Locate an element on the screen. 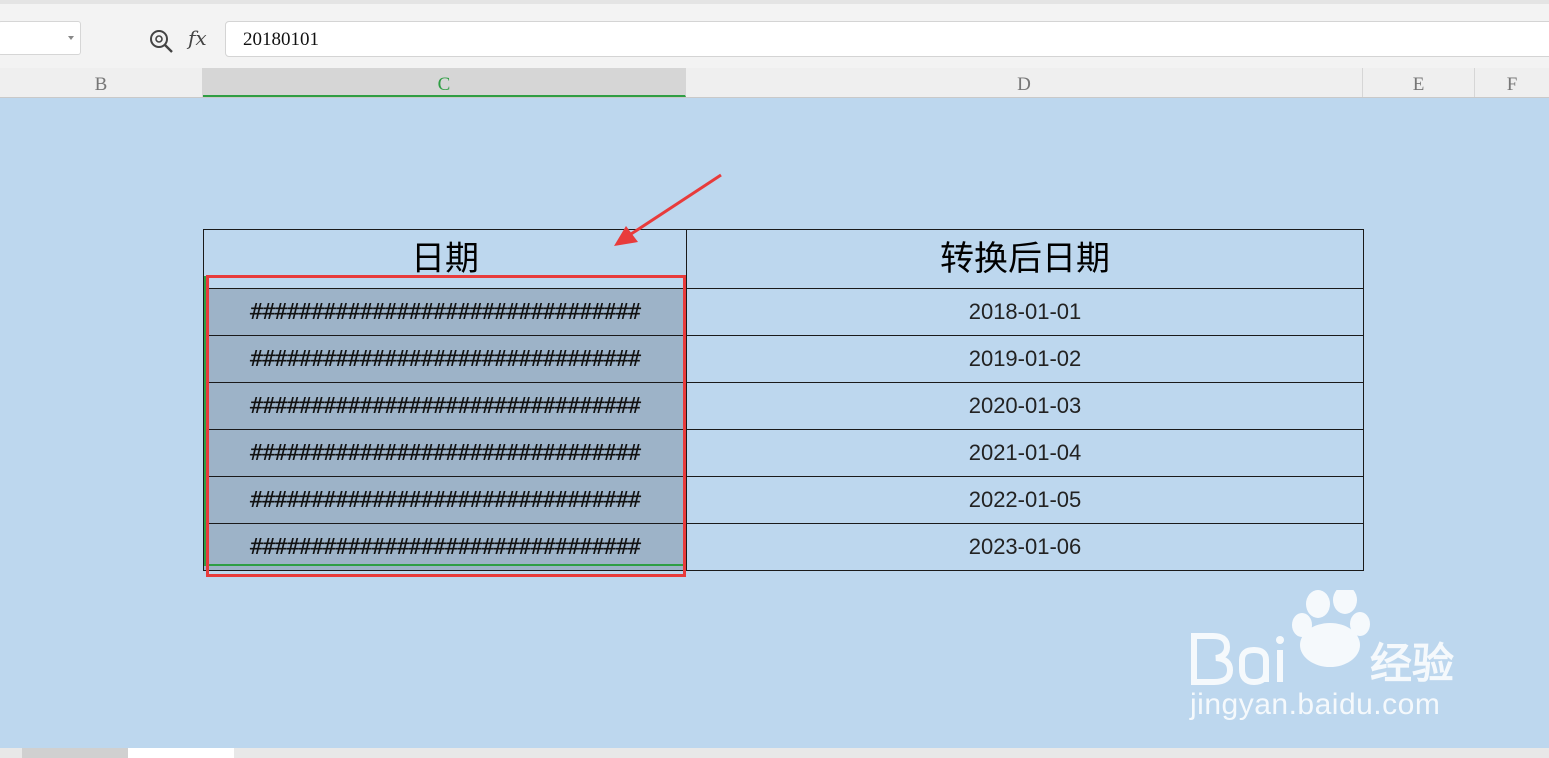  chevron-down-icon is located at coordinates (71, 38).